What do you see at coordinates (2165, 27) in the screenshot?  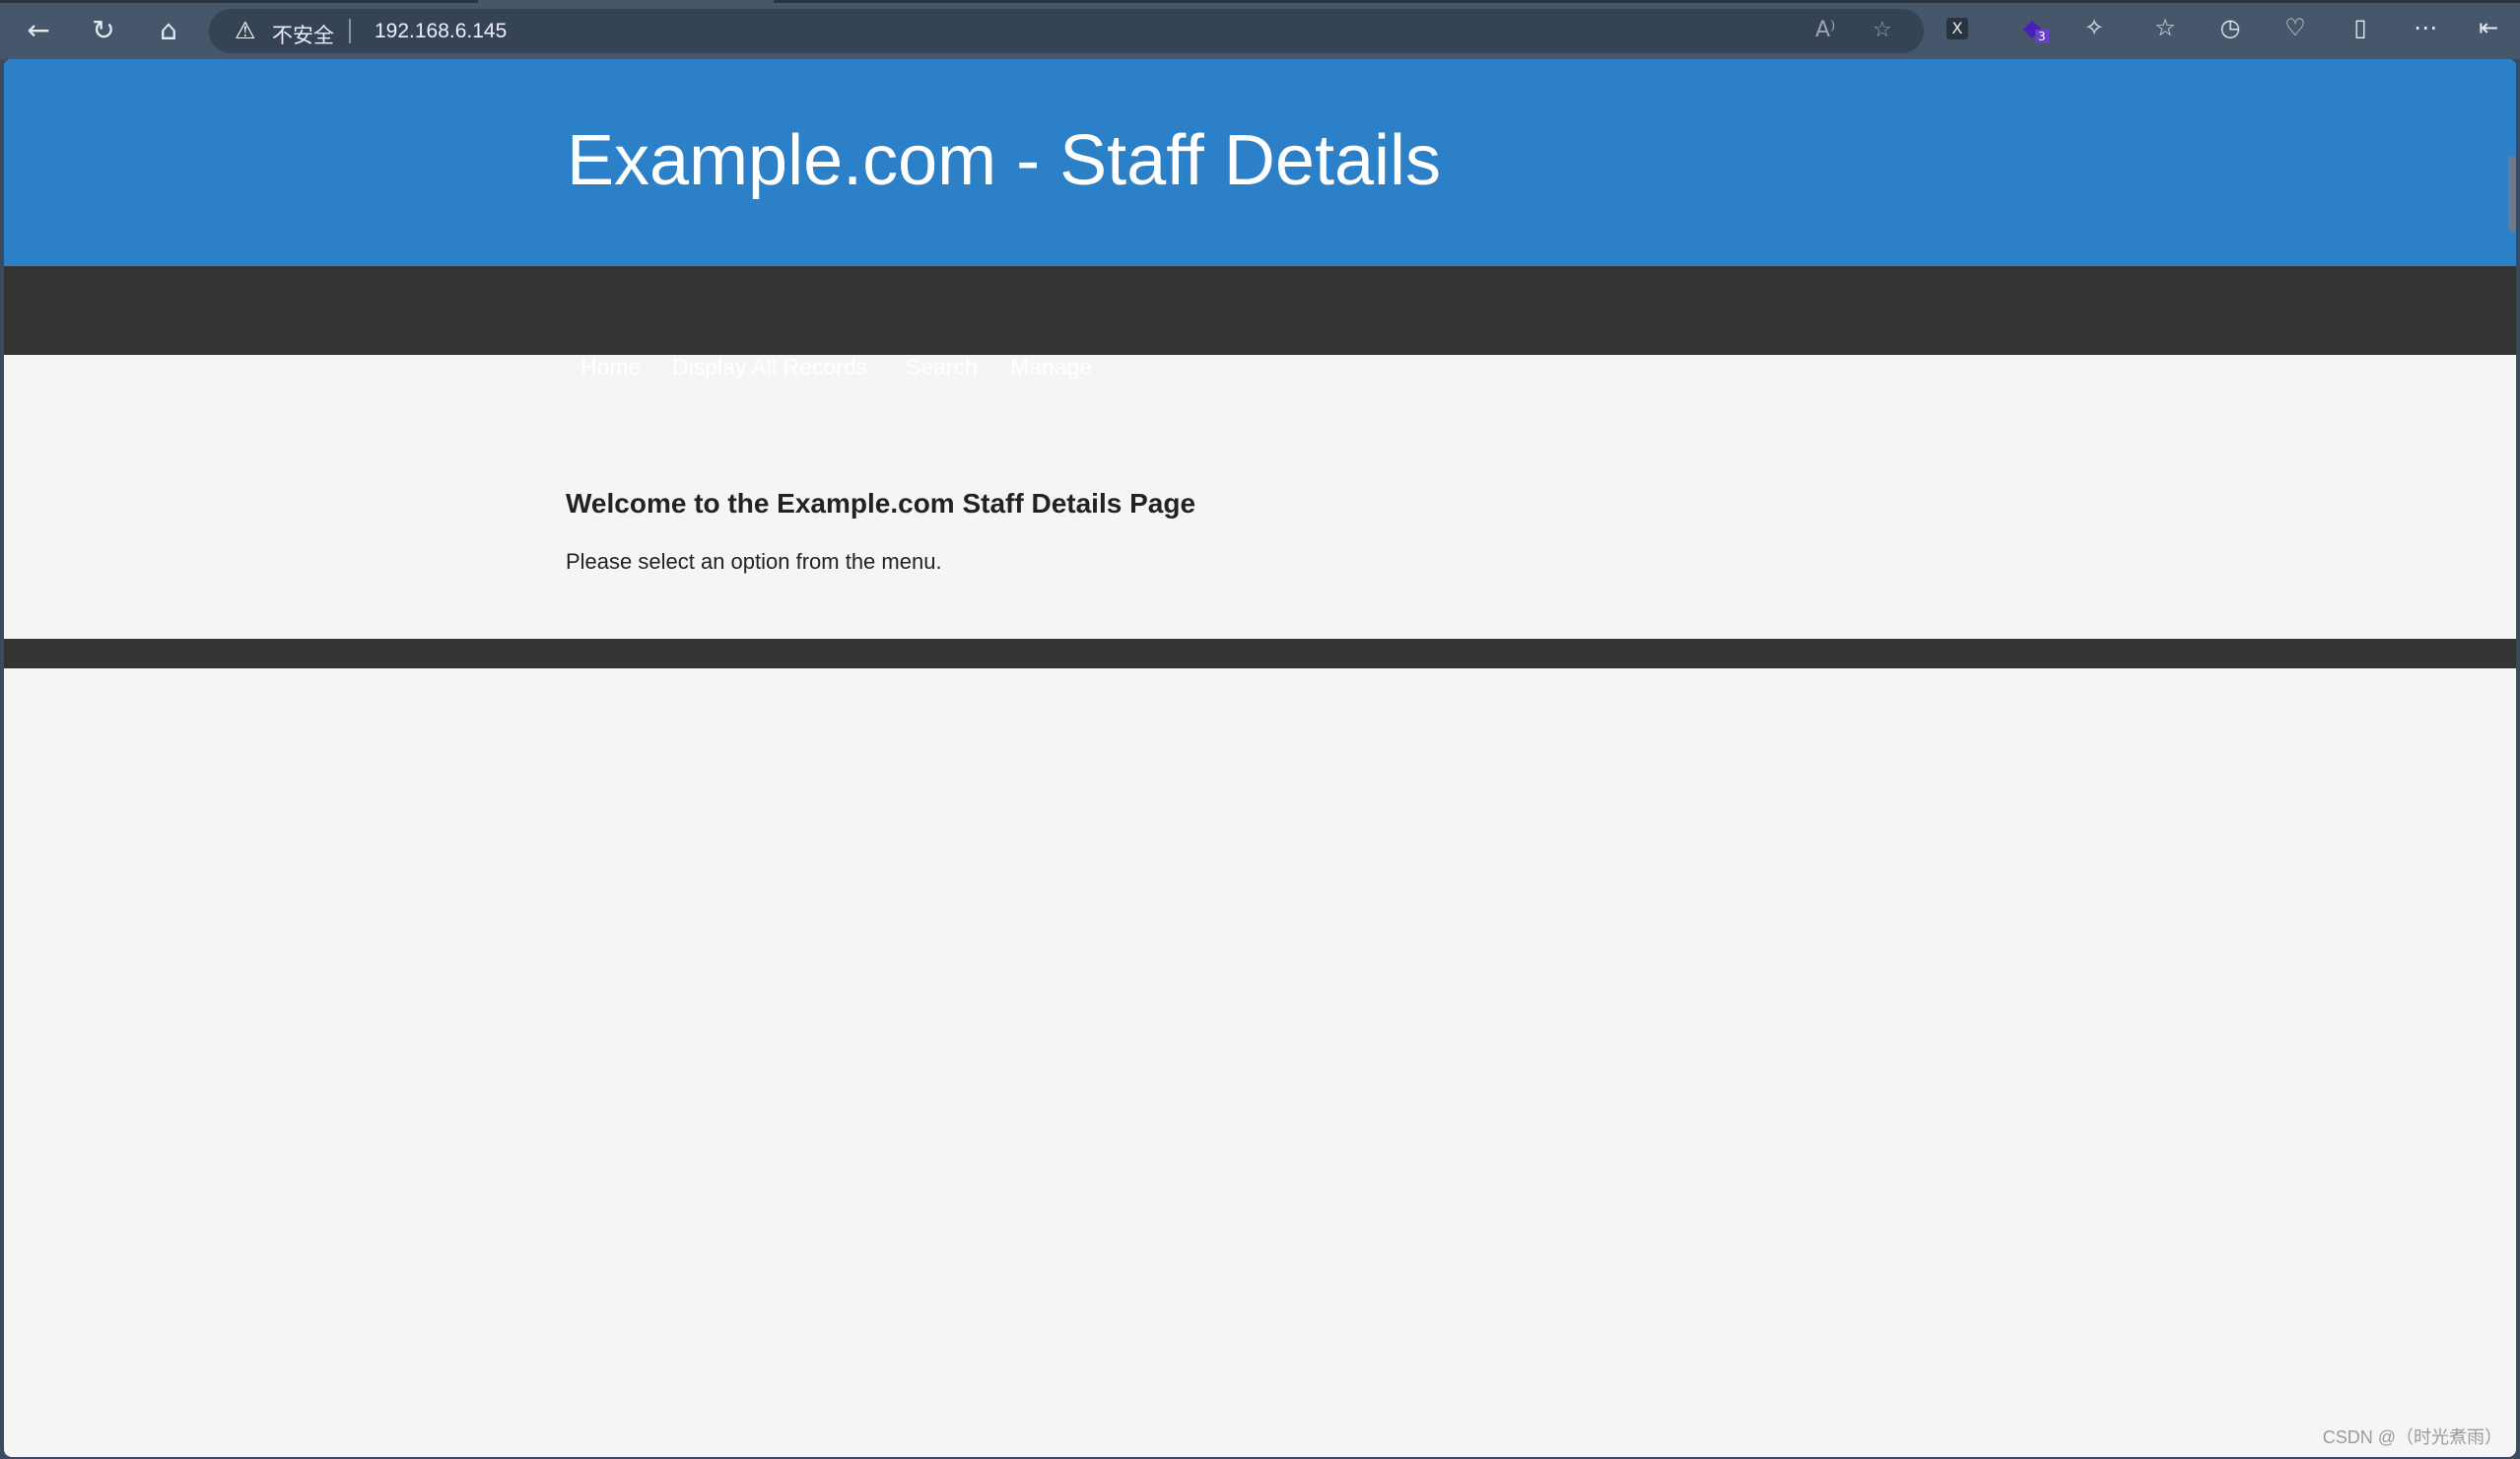 I see `favorites-icon: ☆` at bounding box center [2165, 27].